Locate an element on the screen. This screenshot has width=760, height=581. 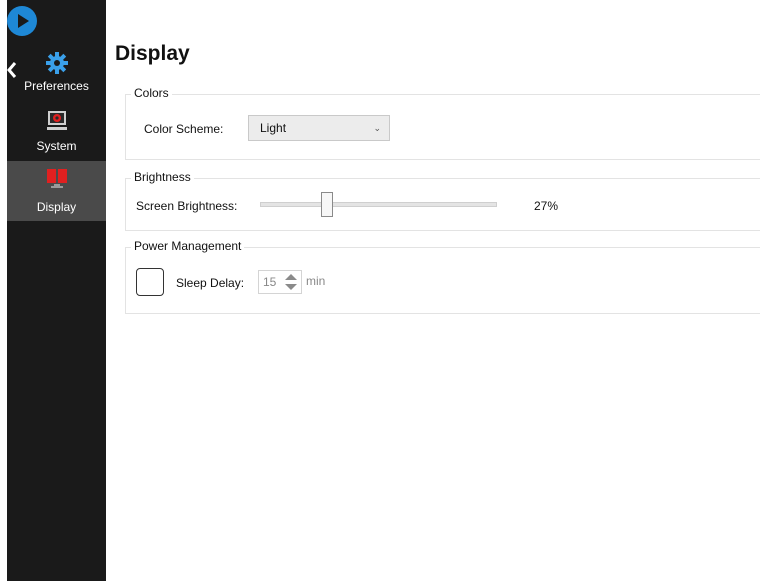
sidebar-item-label: Preferences is located at coordinates (56, 86).